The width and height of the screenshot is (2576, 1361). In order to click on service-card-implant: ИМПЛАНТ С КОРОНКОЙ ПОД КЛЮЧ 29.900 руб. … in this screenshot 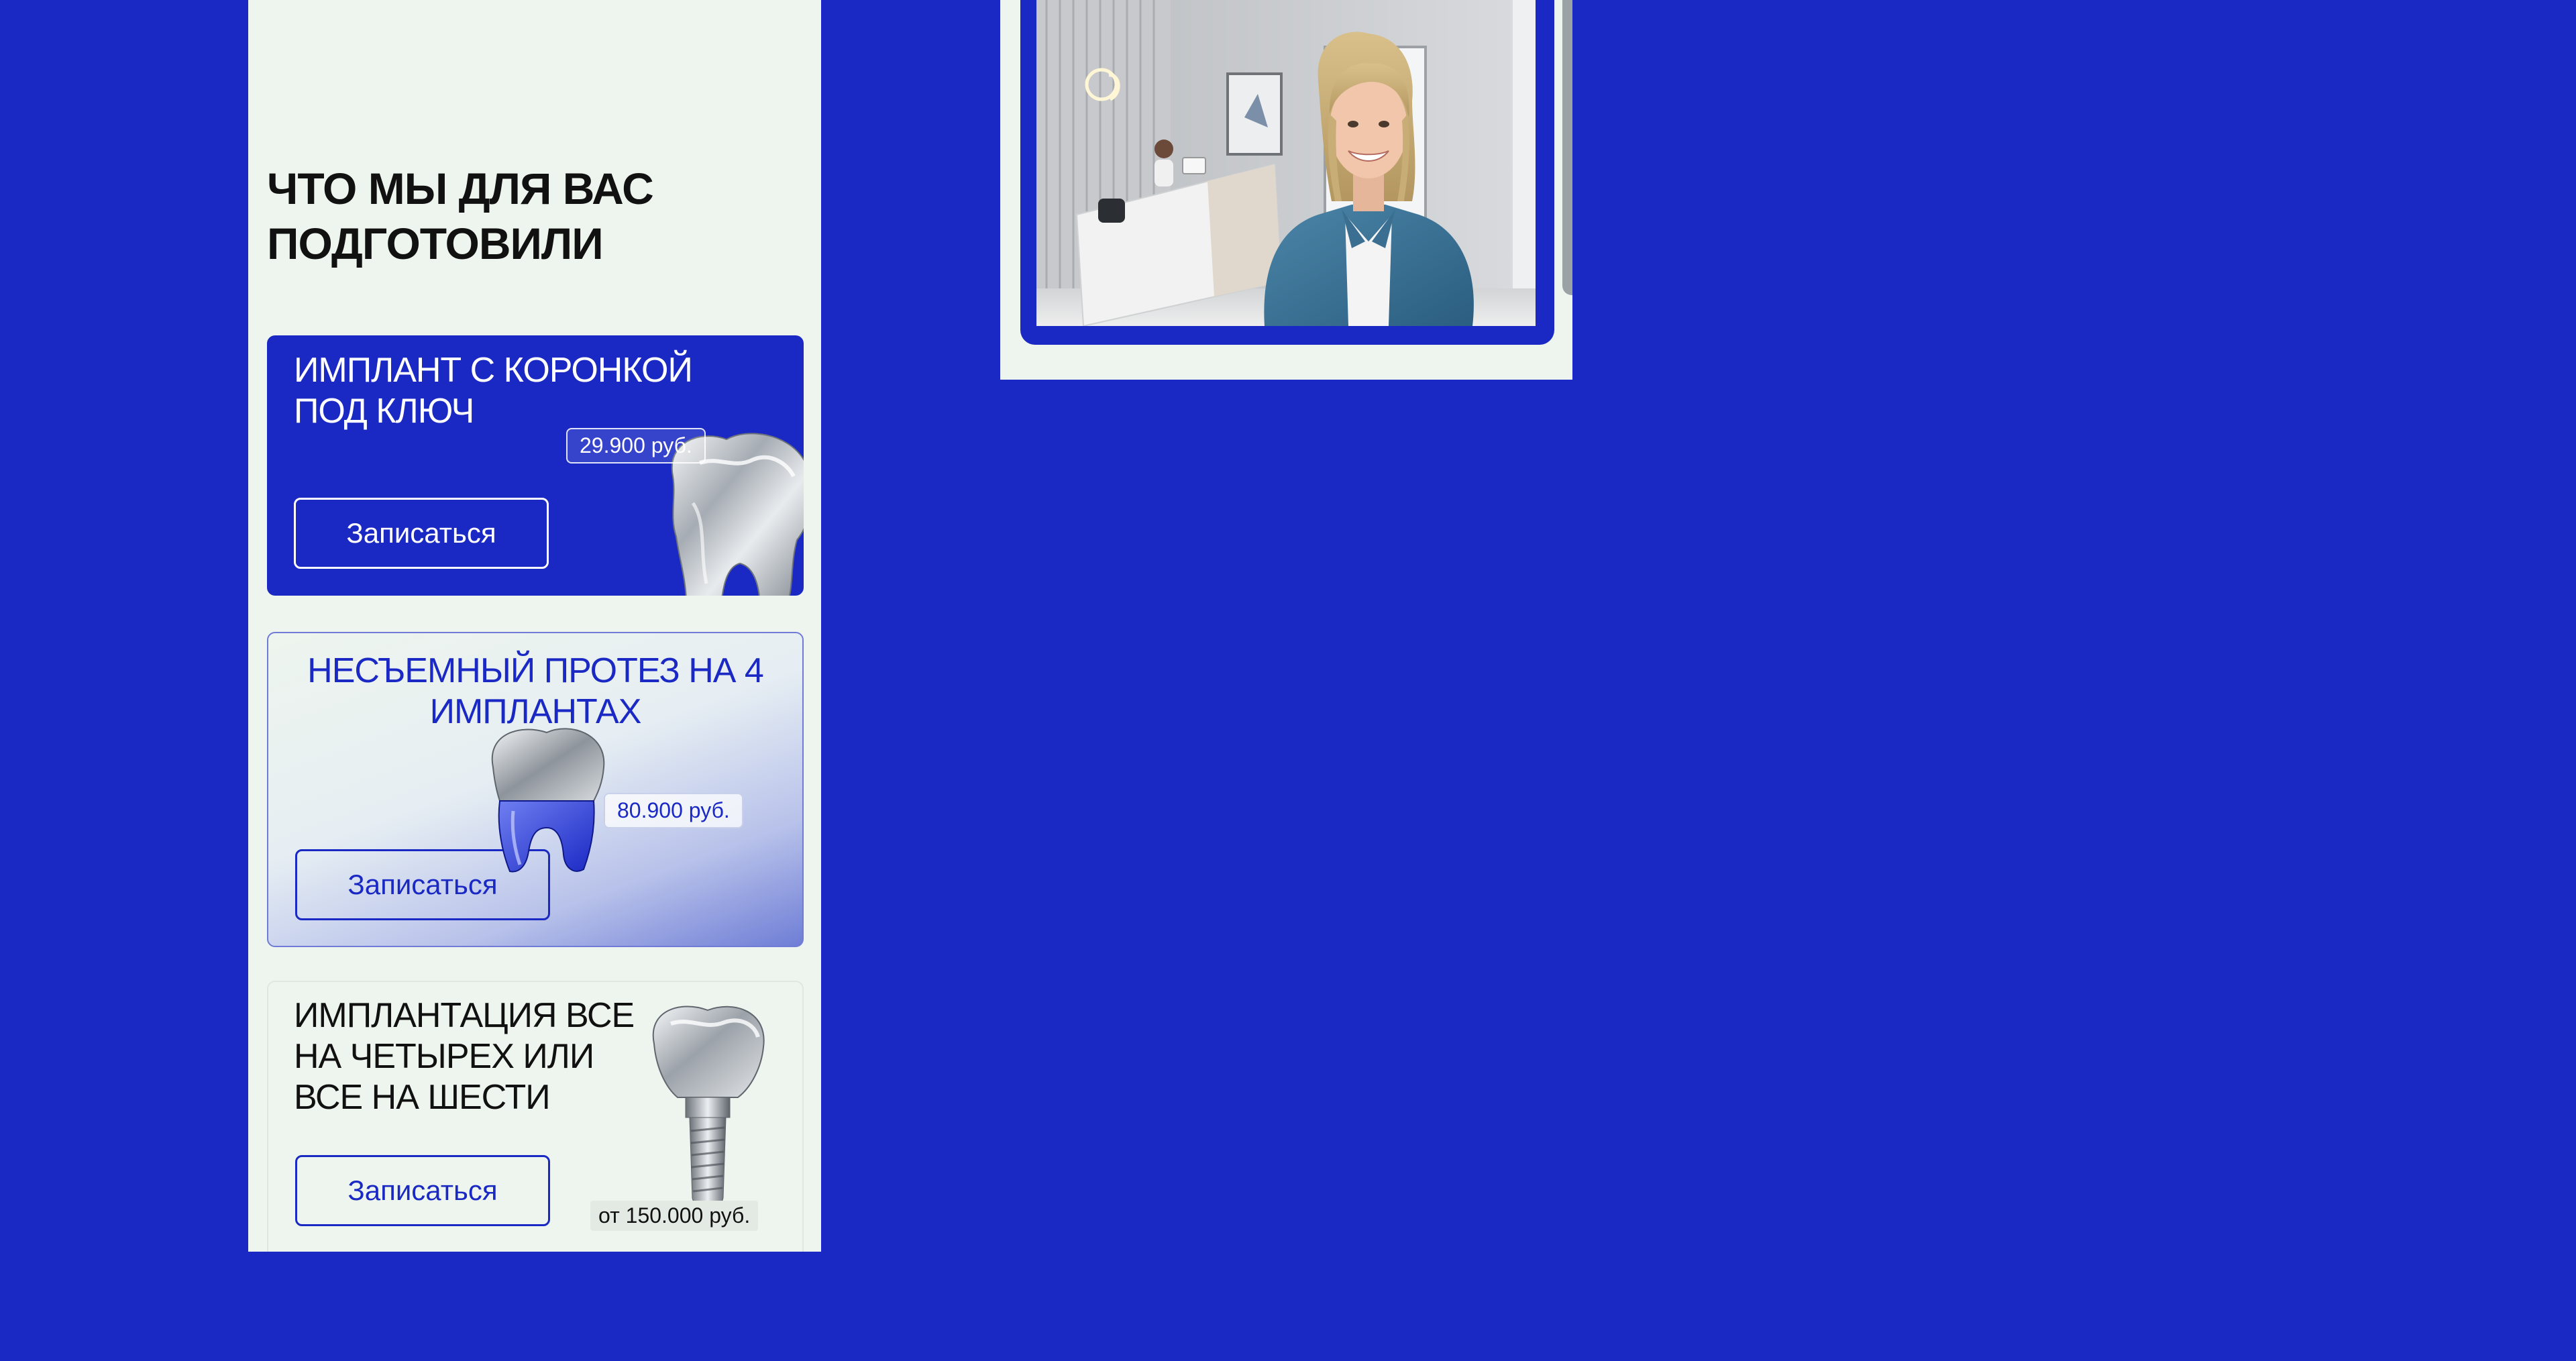, I will do `click(535, 466)`.